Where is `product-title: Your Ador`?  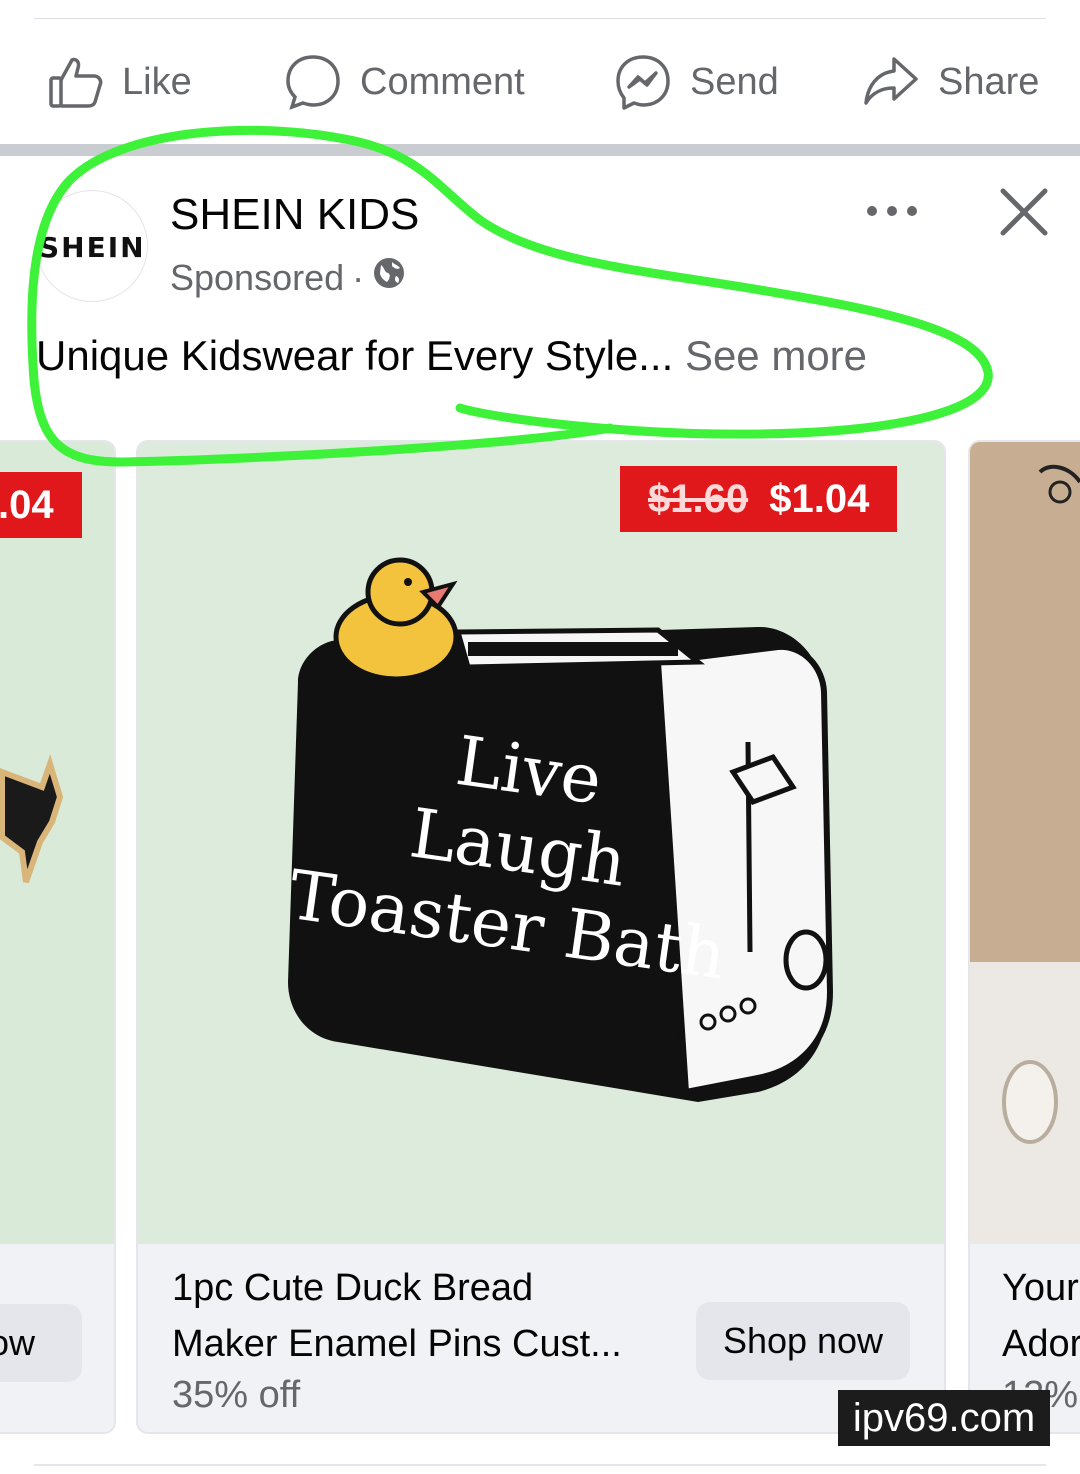 product-title: Your Ador is located at coordinates (1041, 1316).